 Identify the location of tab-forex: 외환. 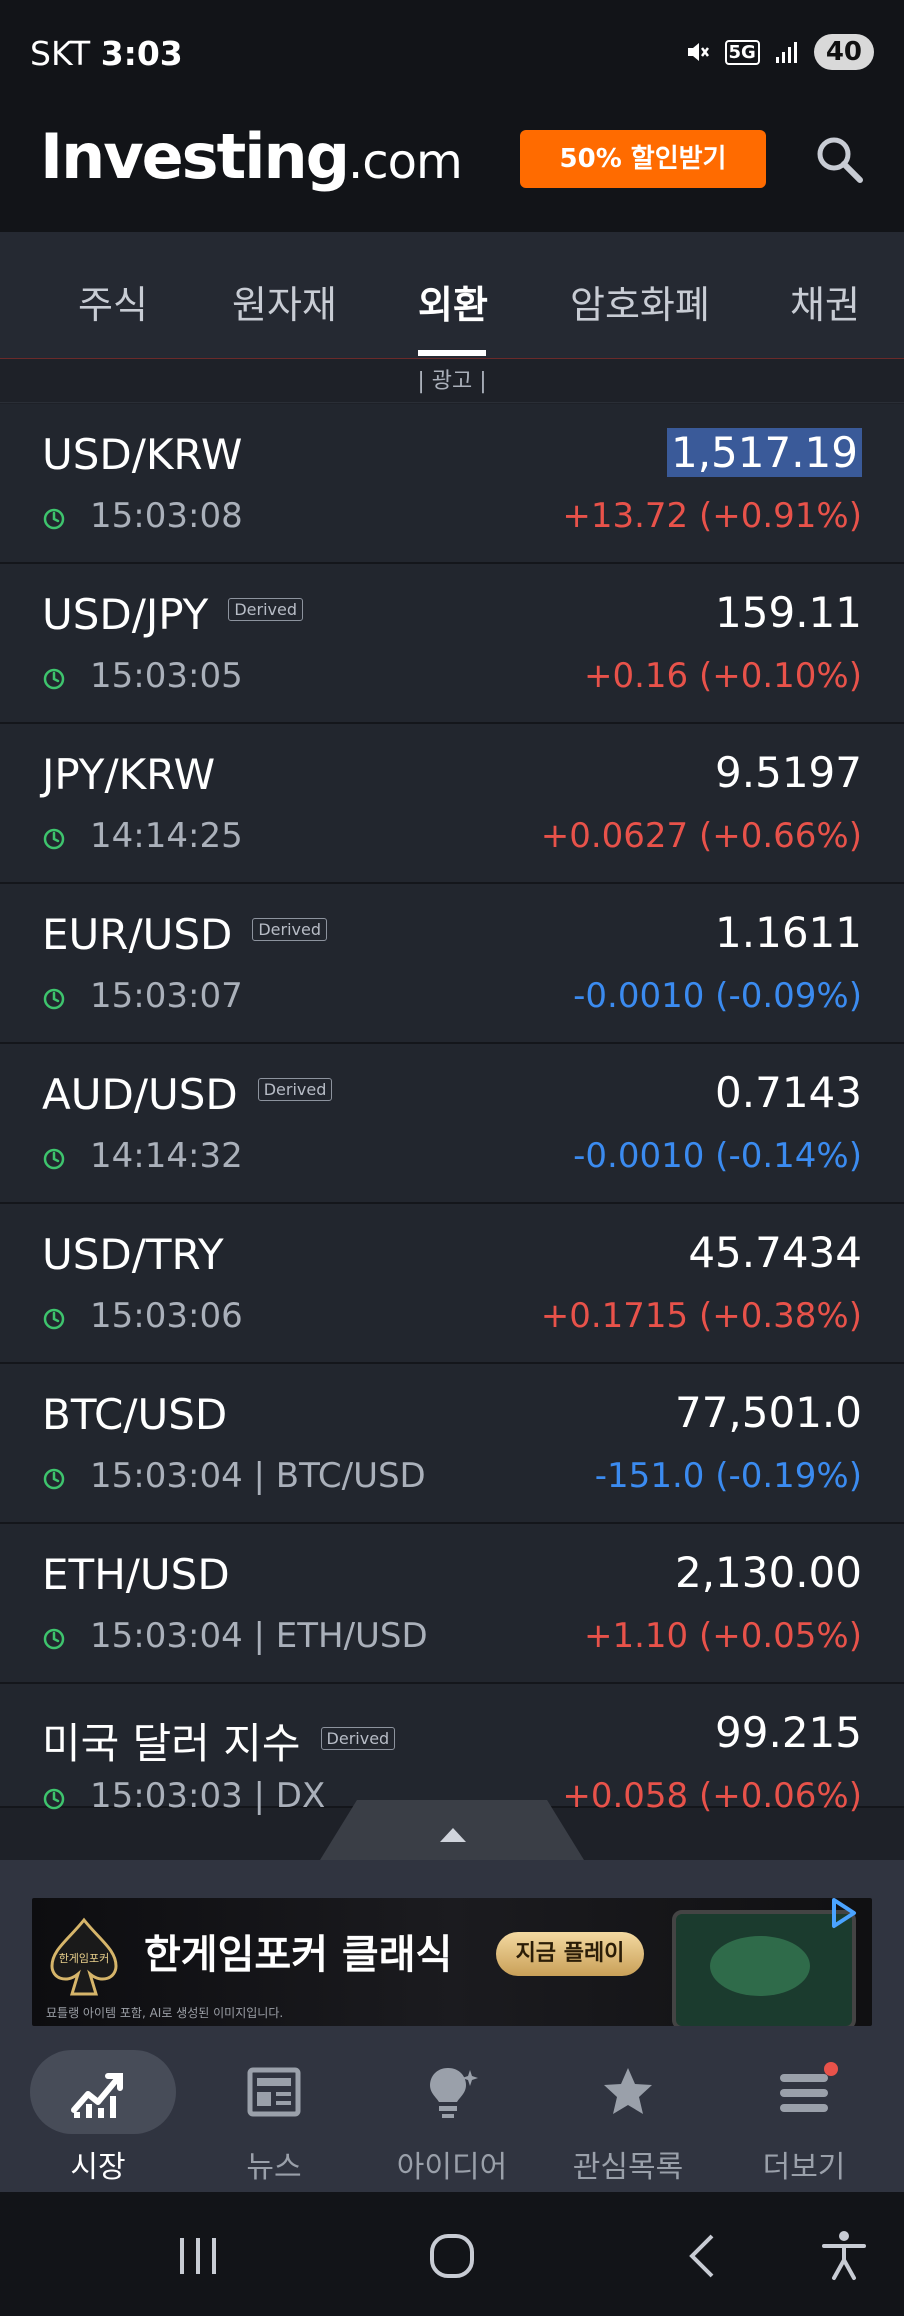
(453, 301).